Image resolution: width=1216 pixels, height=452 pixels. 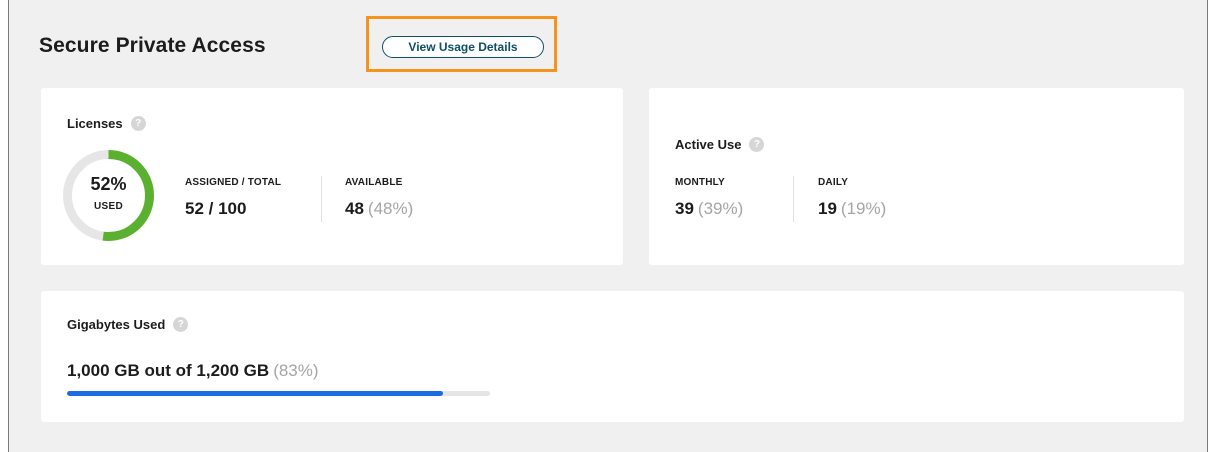 What do you see at coordinates (233, 182) in the screenshot?
I see `assigned-total-label: ASSIGNED / TOTAL` at bounding box center [233, 182].